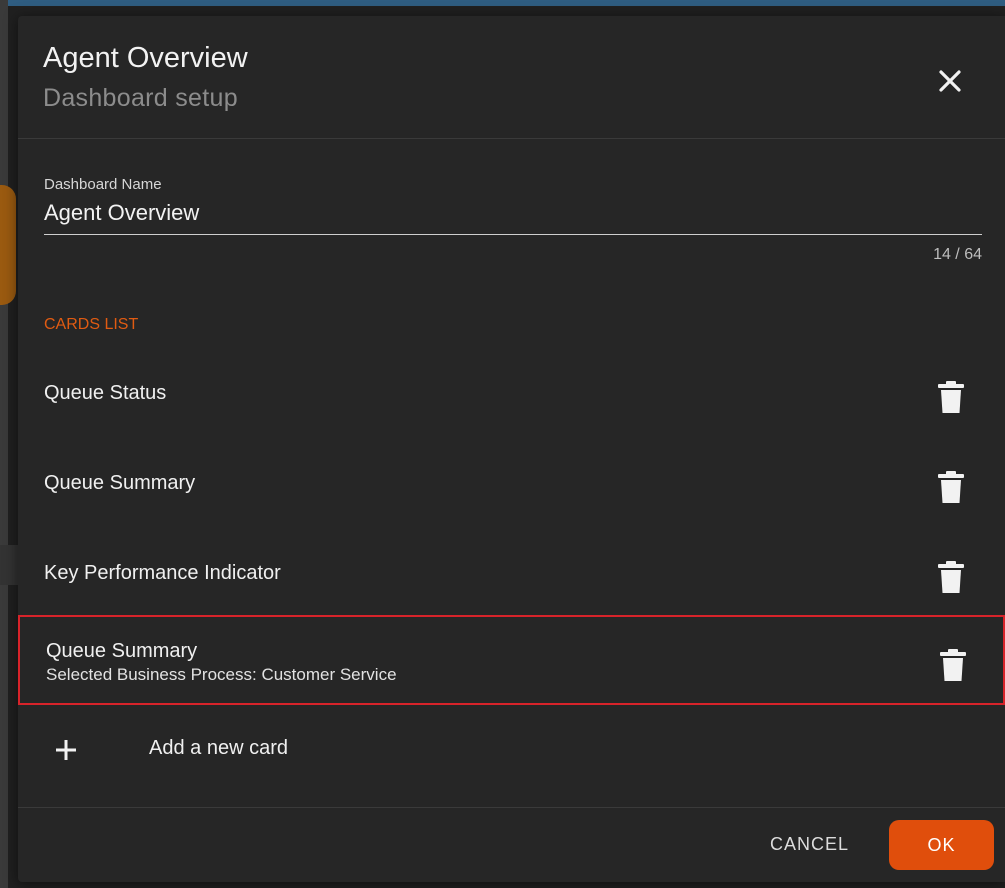 This screenshot has width=1005, height=888. I want to click on background-accent, so click(8, 245).